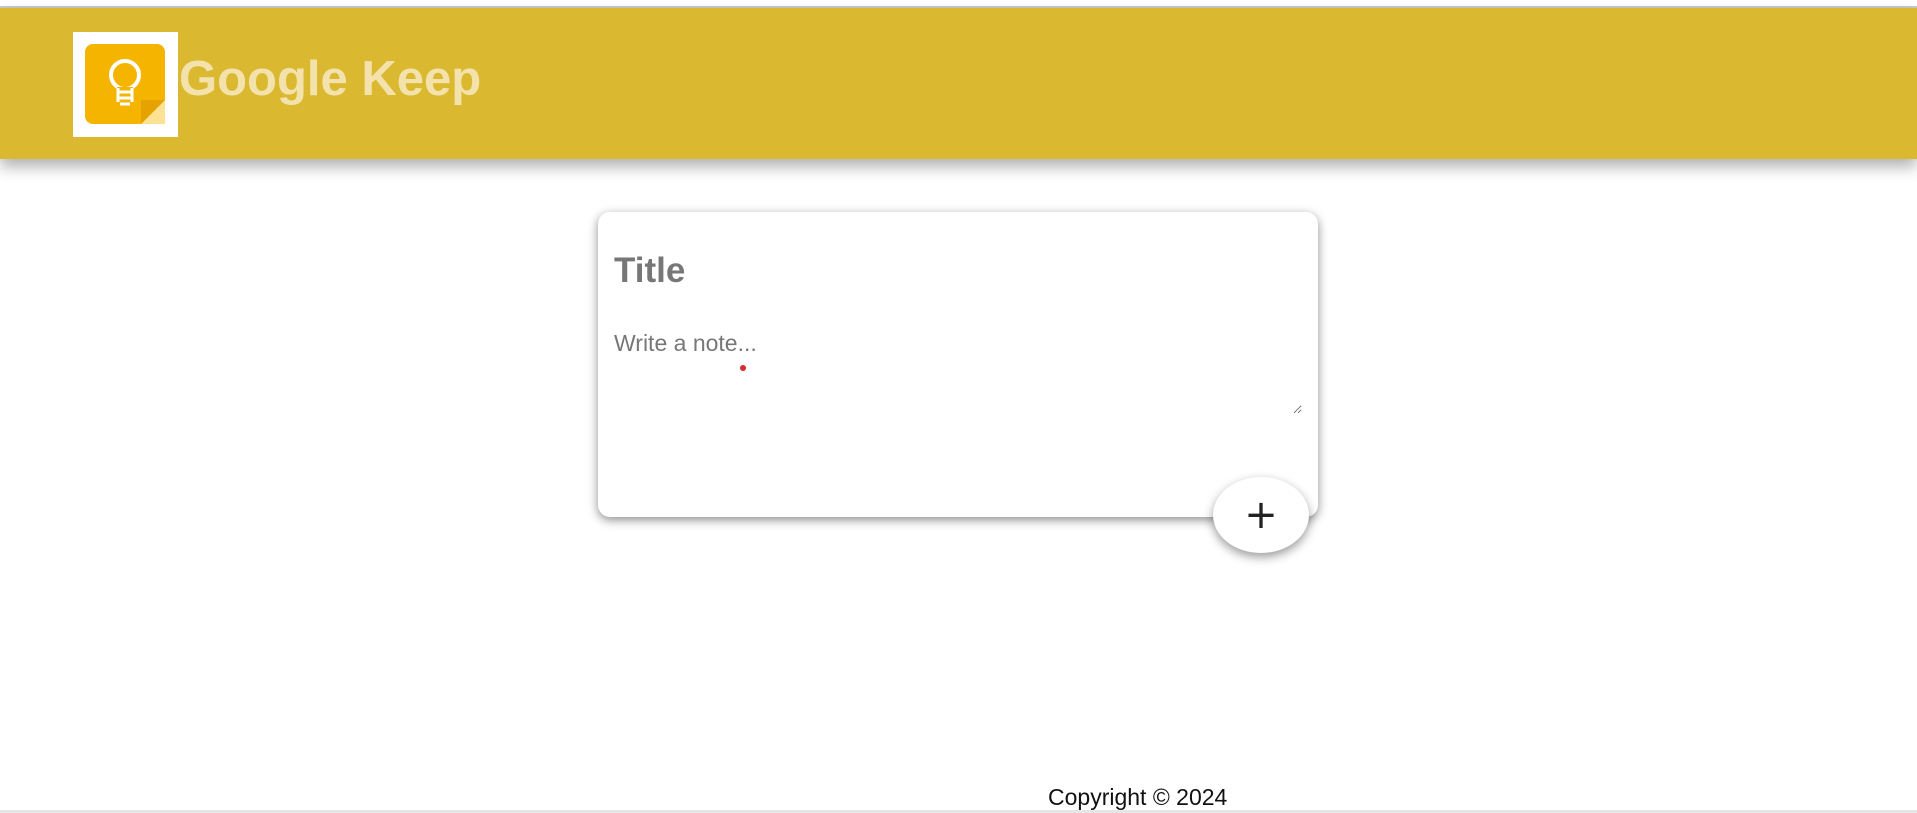  Describe the element at coordinates (125, 84) in the screenshot. I see `google-keep-logo-icon` at that location.